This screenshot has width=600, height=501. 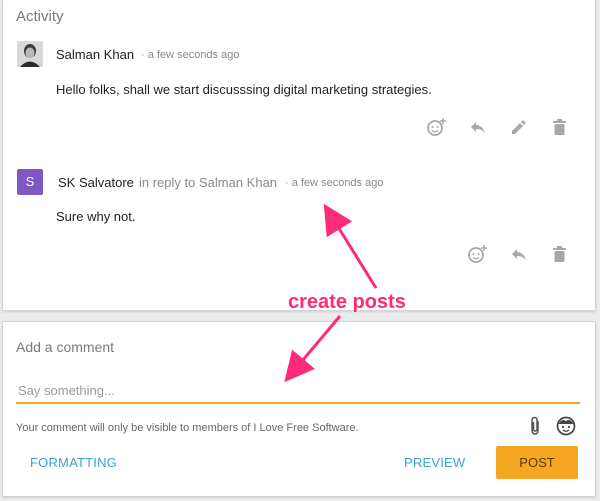 What do you see at coordinates (313, 349) in the screenshot?
I see `annotation-arrow-down` at bounding box center [313, 349].